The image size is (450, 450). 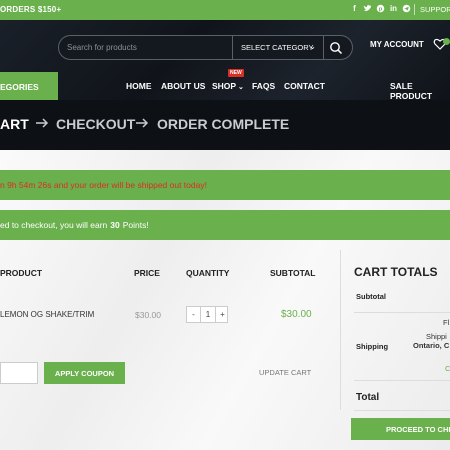 What do you see at coordinates (336, 48) in the screenshot?
I see `search-icon` at bounding box center [336, 48].